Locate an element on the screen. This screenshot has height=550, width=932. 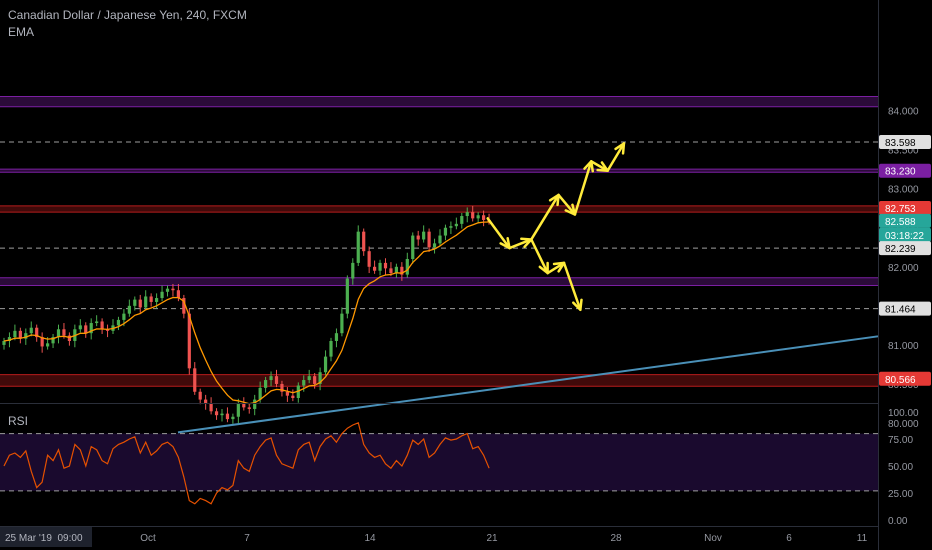
indicator-label-rsi: RSI is located at coordinates (18, 421).